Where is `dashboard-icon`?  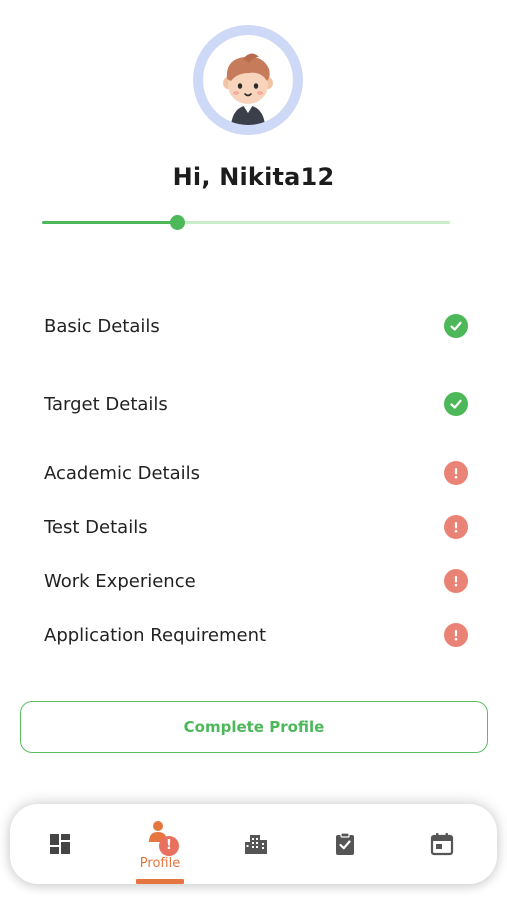
dashboard-icon is located at coordinates (60, 844).